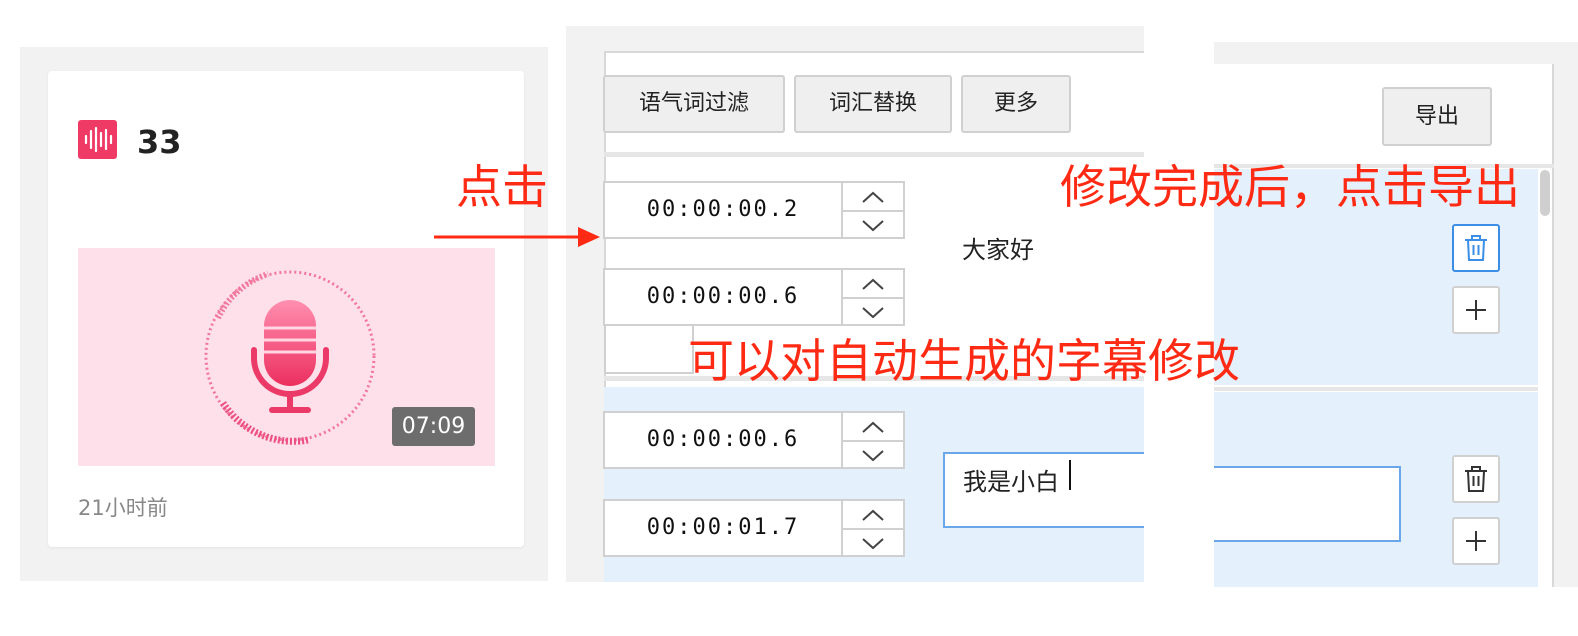 This screenshot has width=1578, height=636. Describe the element at coordinates (723, 440) in the screenshot. I see `start-time-input: 00:00:00.6` at that location.